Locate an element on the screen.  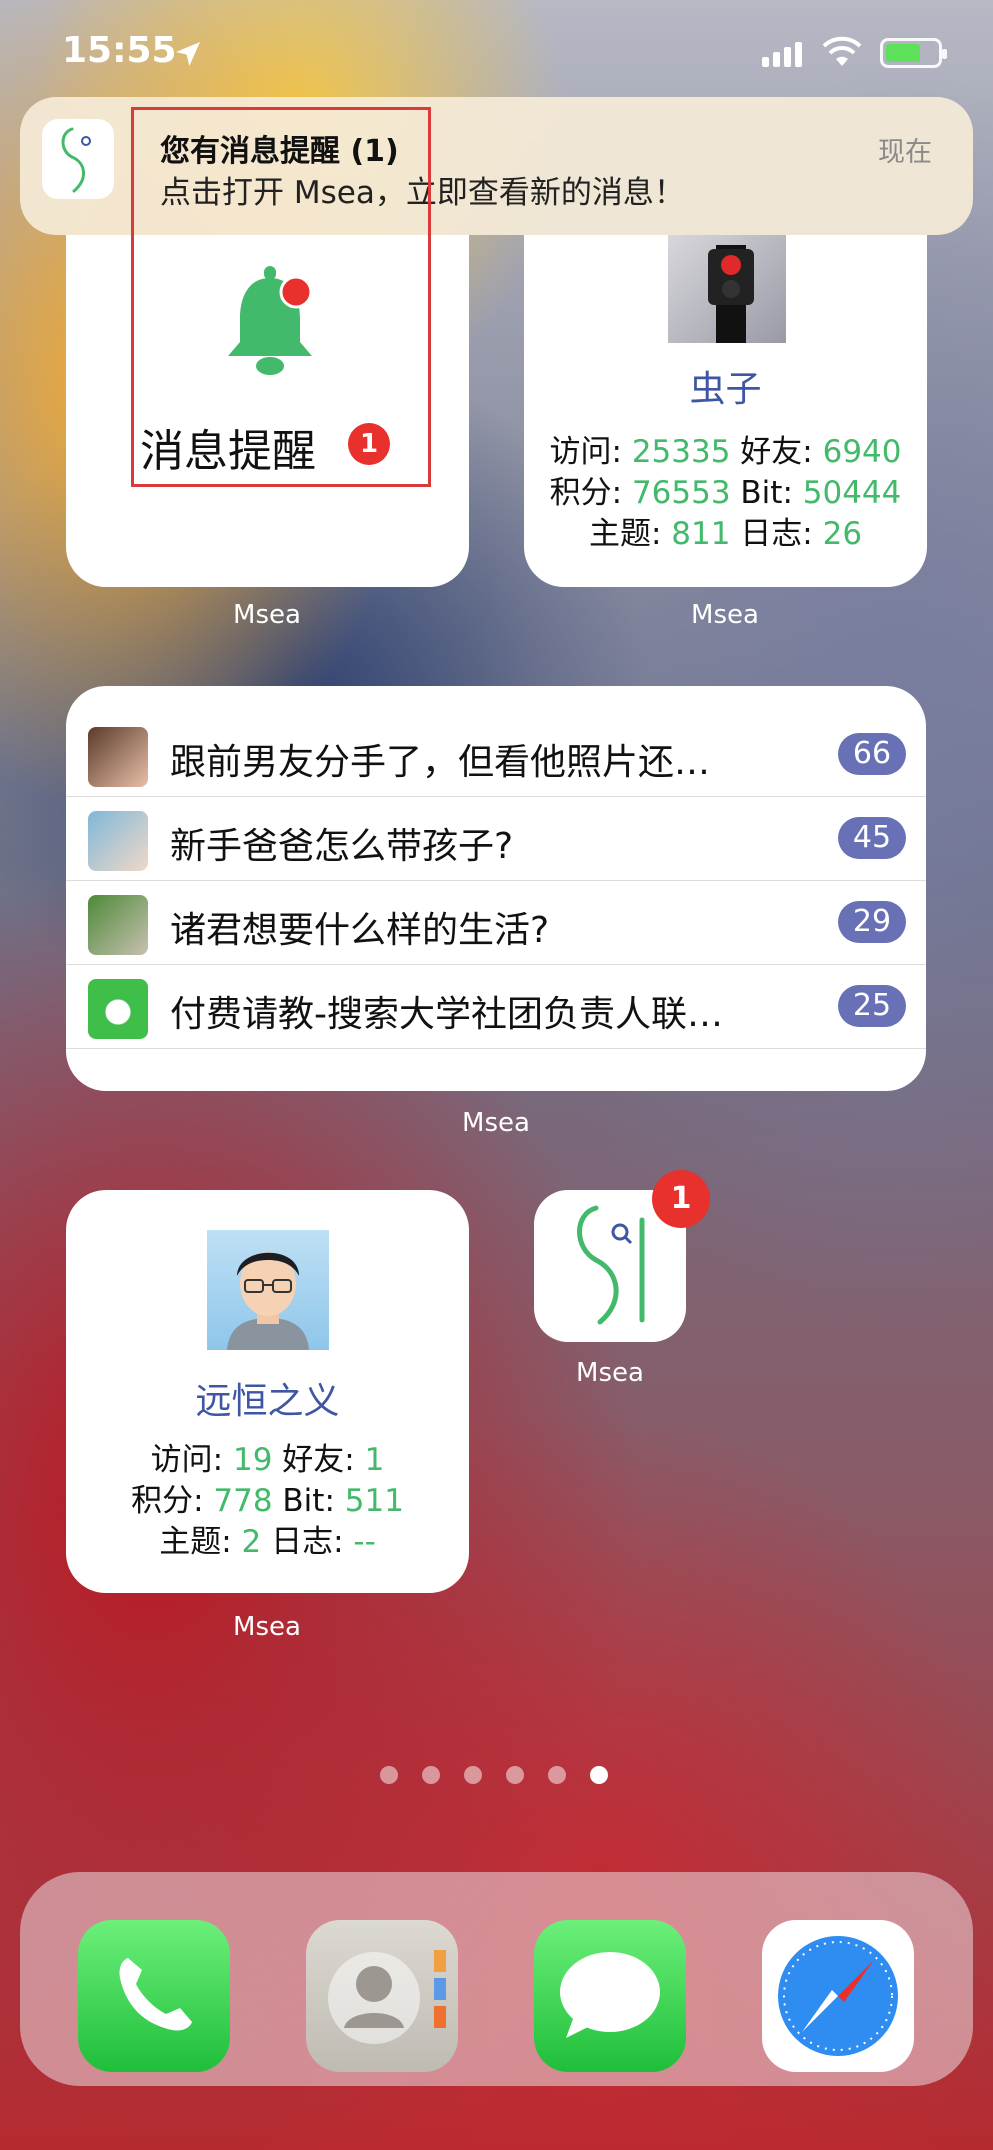
cellular-signal-icon is located at coordinates (784, 54).